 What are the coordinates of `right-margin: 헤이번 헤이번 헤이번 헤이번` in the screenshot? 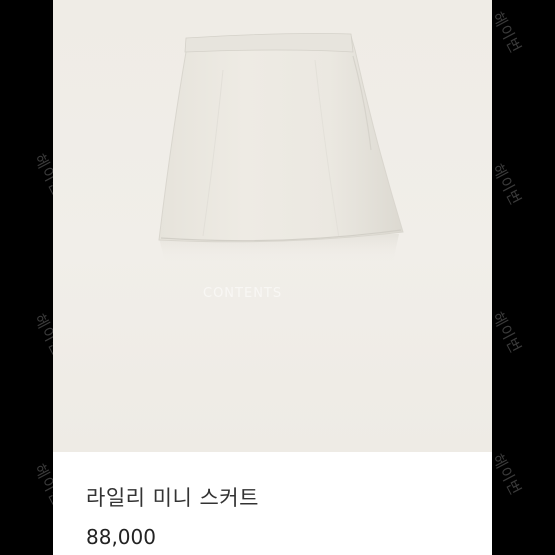 It's located at (521, 277).